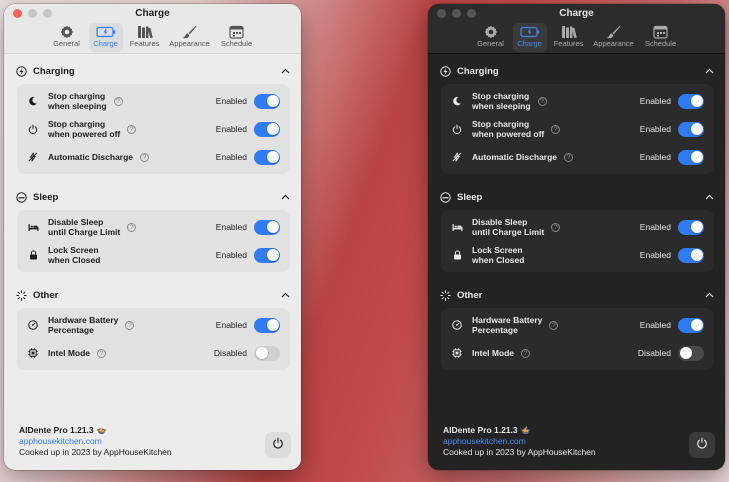  I want to click on power-icon, so click(702, 445).